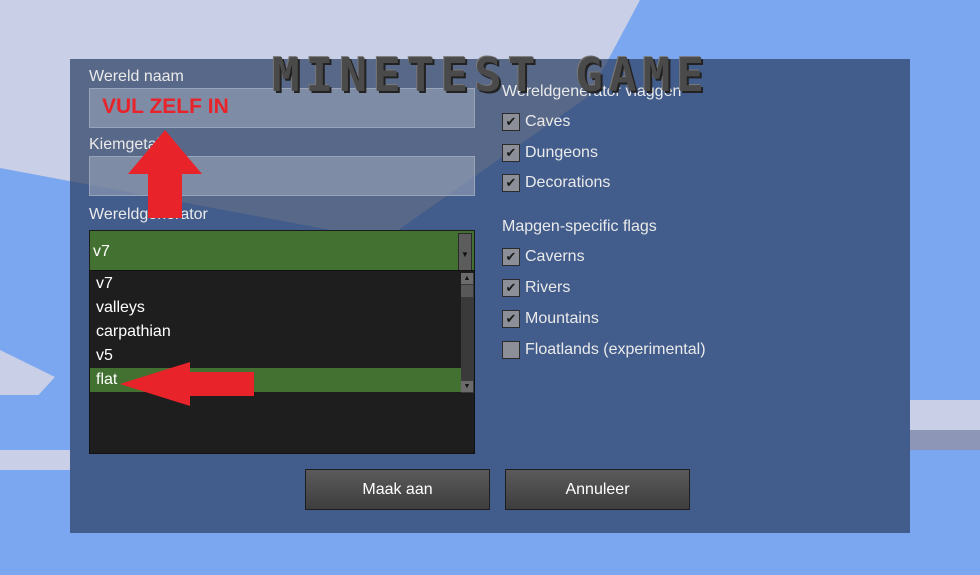 The width and height of the screenshot is (980, 575). Describe the element at coordinates (467, 333) in the screenshot. I see `list-scrollbar: ▲ ▼` at that location.